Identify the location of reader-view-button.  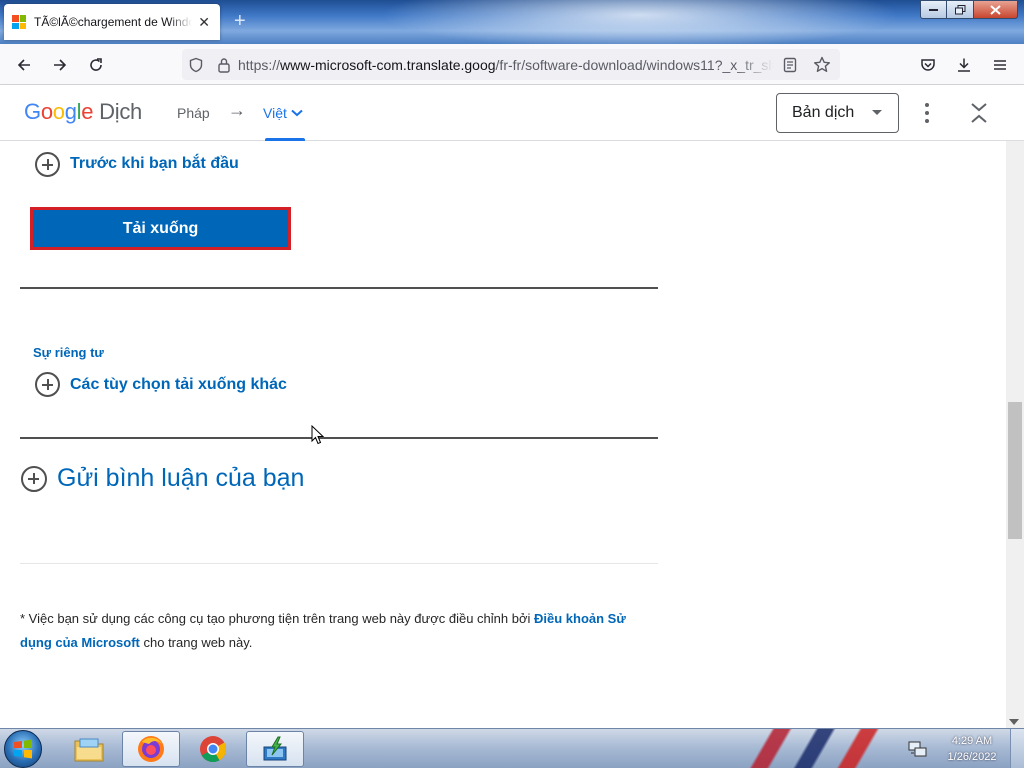
(790, 65).